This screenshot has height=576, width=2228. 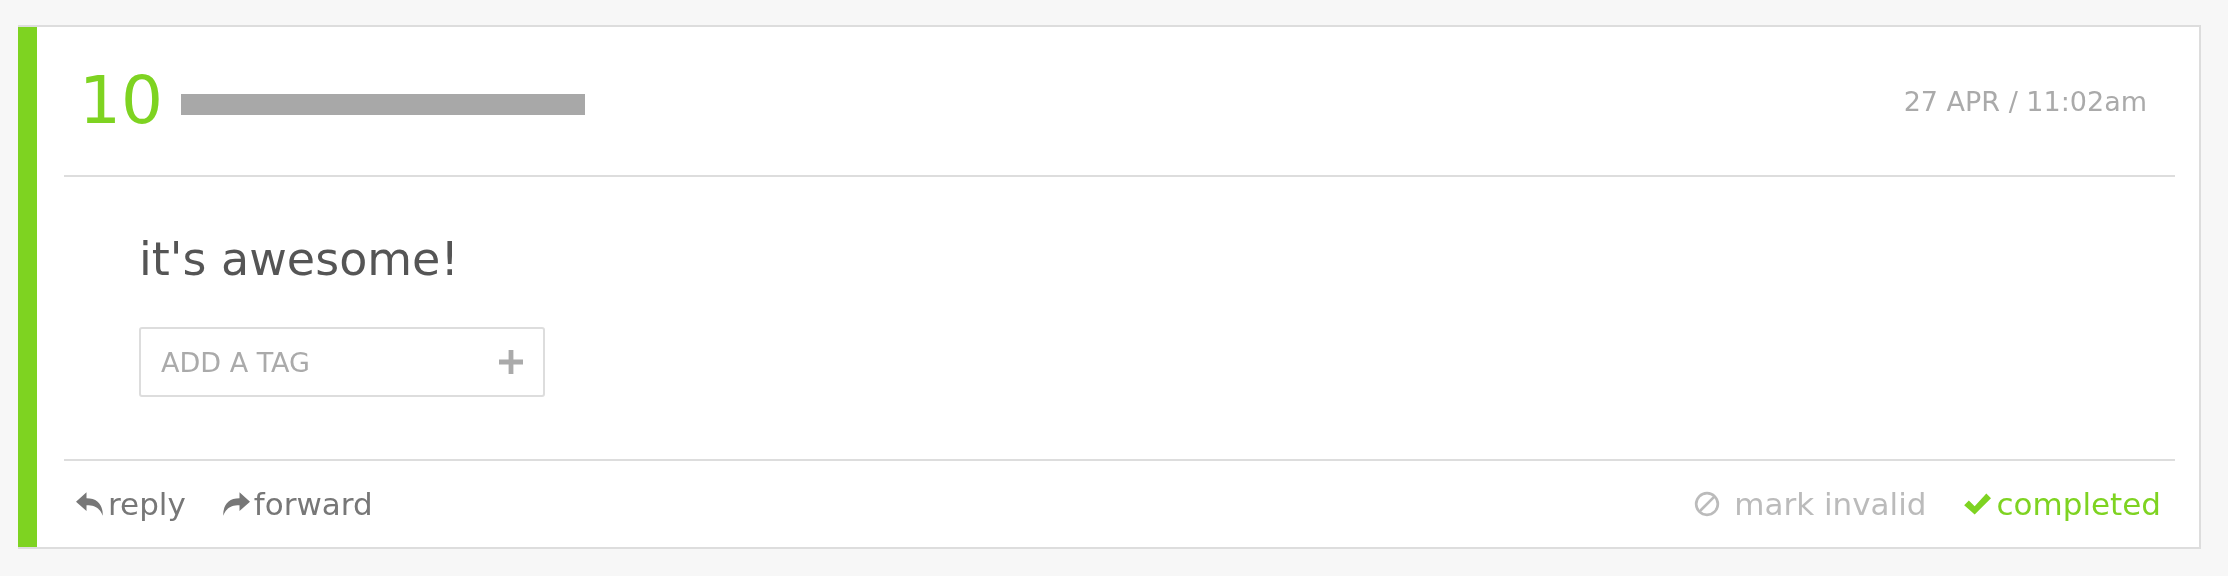 I want to click on timestamp: 27 APR / 11:02am, so click(x=2025, y=101).